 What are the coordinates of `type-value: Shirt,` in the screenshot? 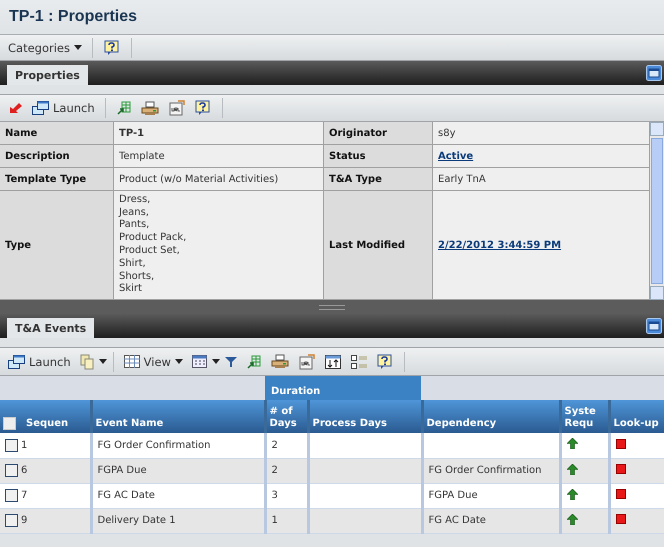 It's located at (132, 264).